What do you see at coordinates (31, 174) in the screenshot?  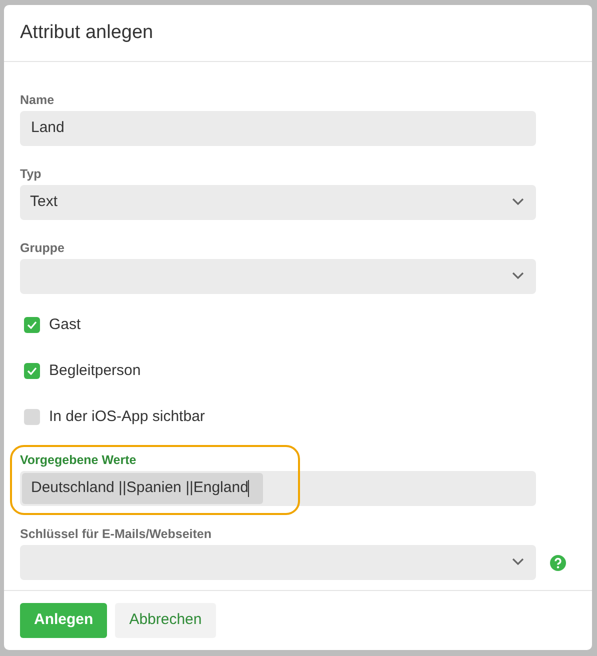 I see `field-label: Typ` at bounding box center [31, 174].